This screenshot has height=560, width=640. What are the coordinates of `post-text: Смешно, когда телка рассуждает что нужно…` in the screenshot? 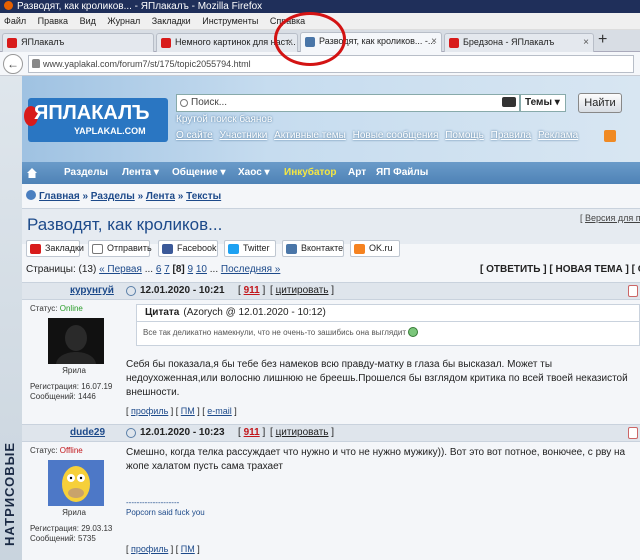 It's located at (376, 459).